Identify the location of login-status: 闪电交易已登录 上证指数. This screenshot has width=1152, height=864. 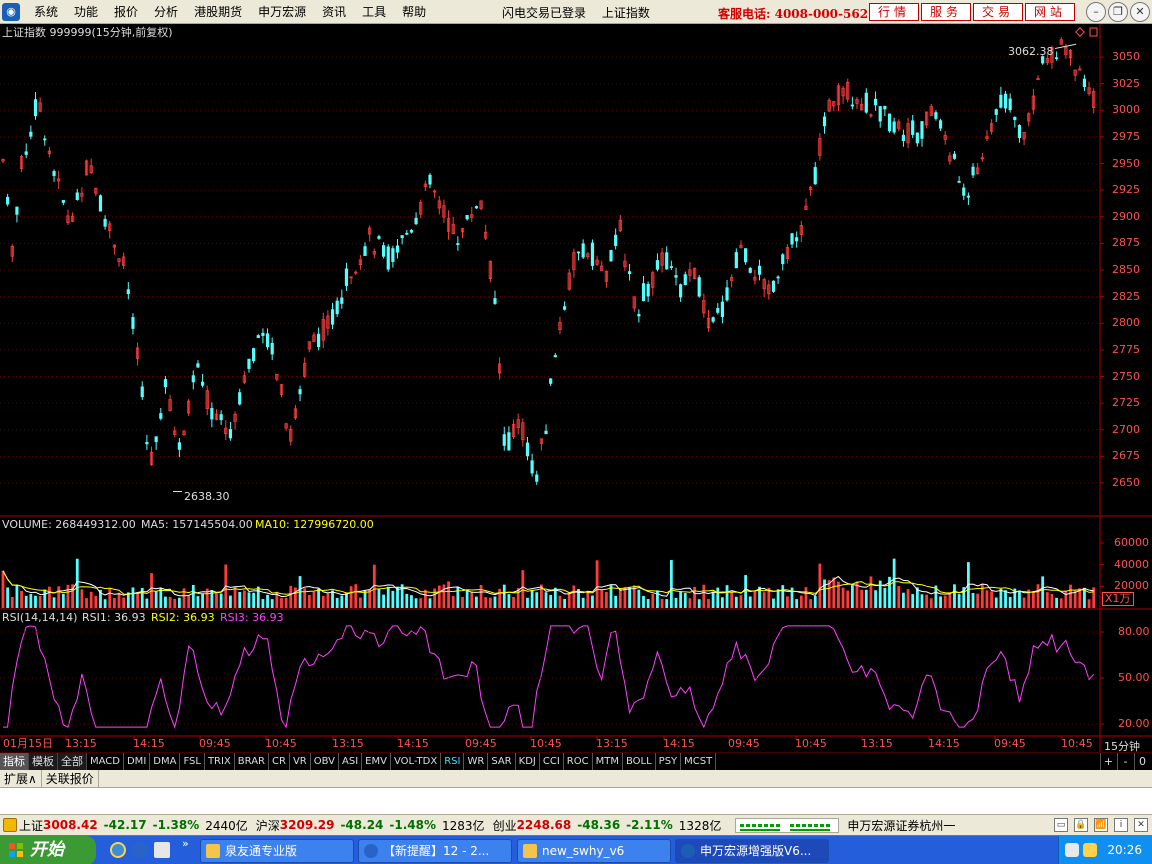
(582, 12).